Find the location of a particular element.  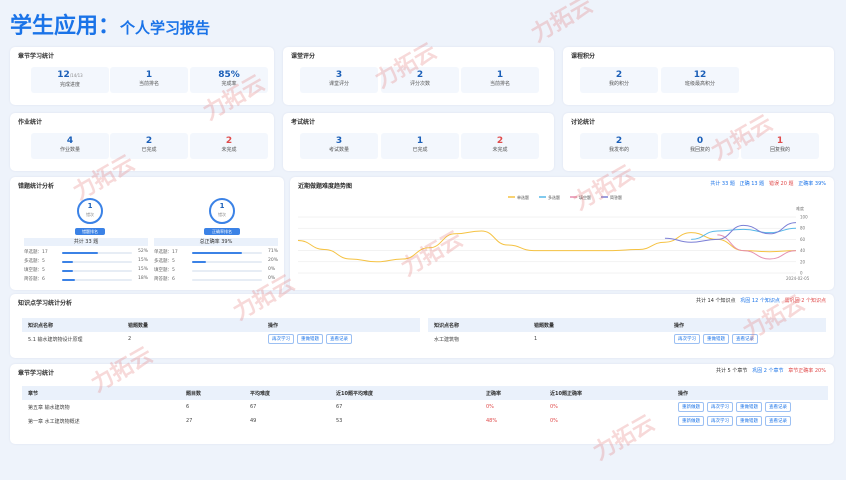

type-label: 多选题：5 is located at coordinates (34, 261).